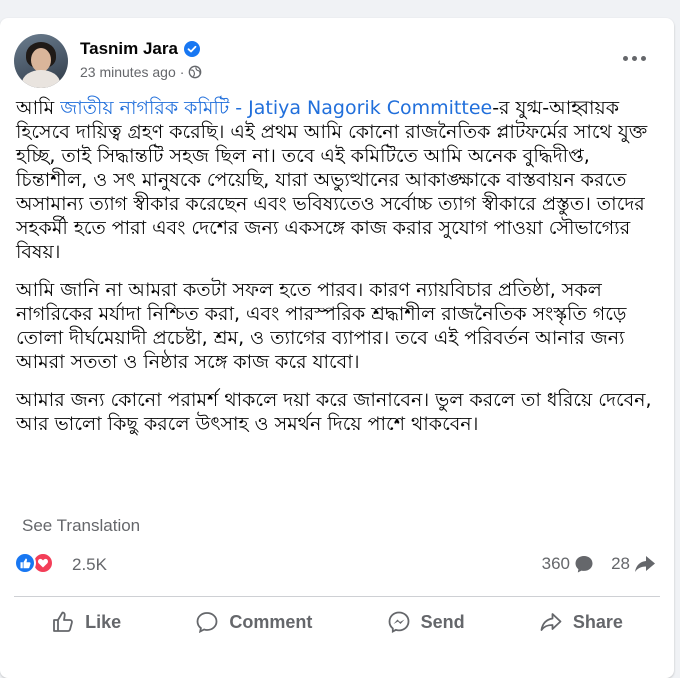 The height and width of the screenshot is (678, 680). Describe the element at coordinates (128, 72) in the screenshot. I see `post-timestamp: 23 minutes ago` at that location.